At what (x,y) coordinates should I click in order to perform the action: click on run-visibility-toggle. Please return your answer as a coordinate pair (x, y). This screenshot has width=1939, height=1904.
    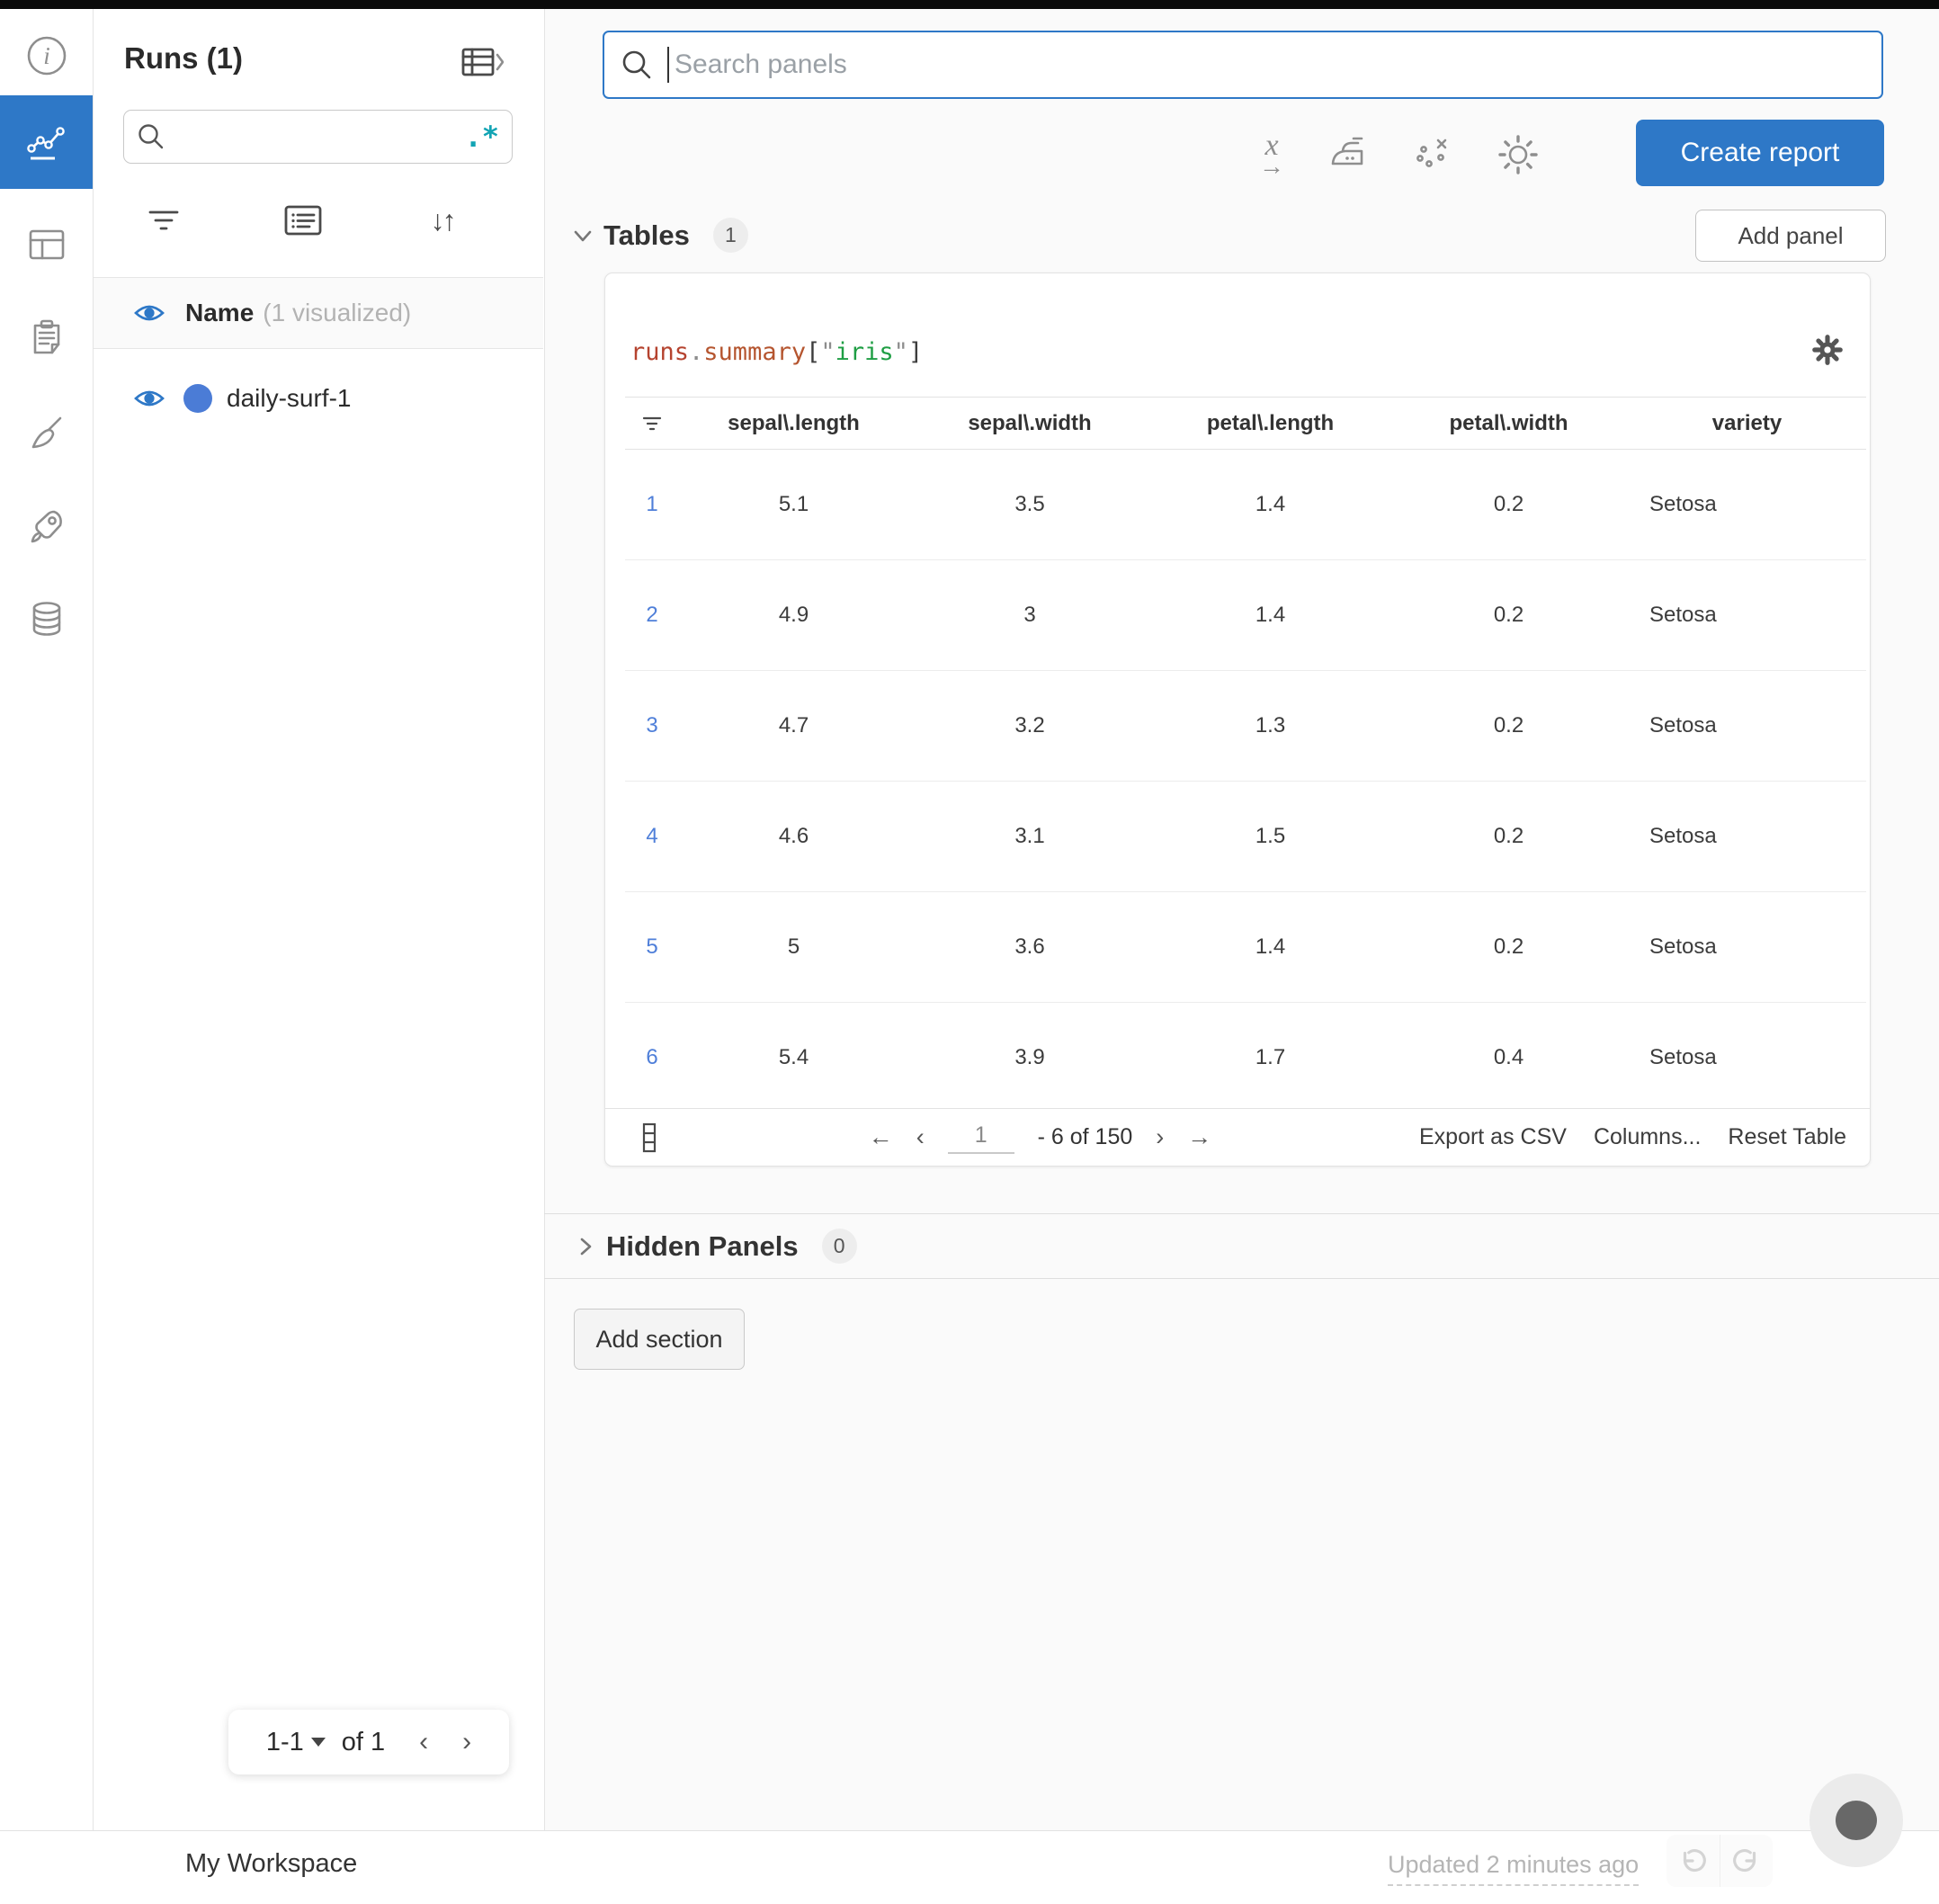
    Looking at the image, I should click on (149, 399).